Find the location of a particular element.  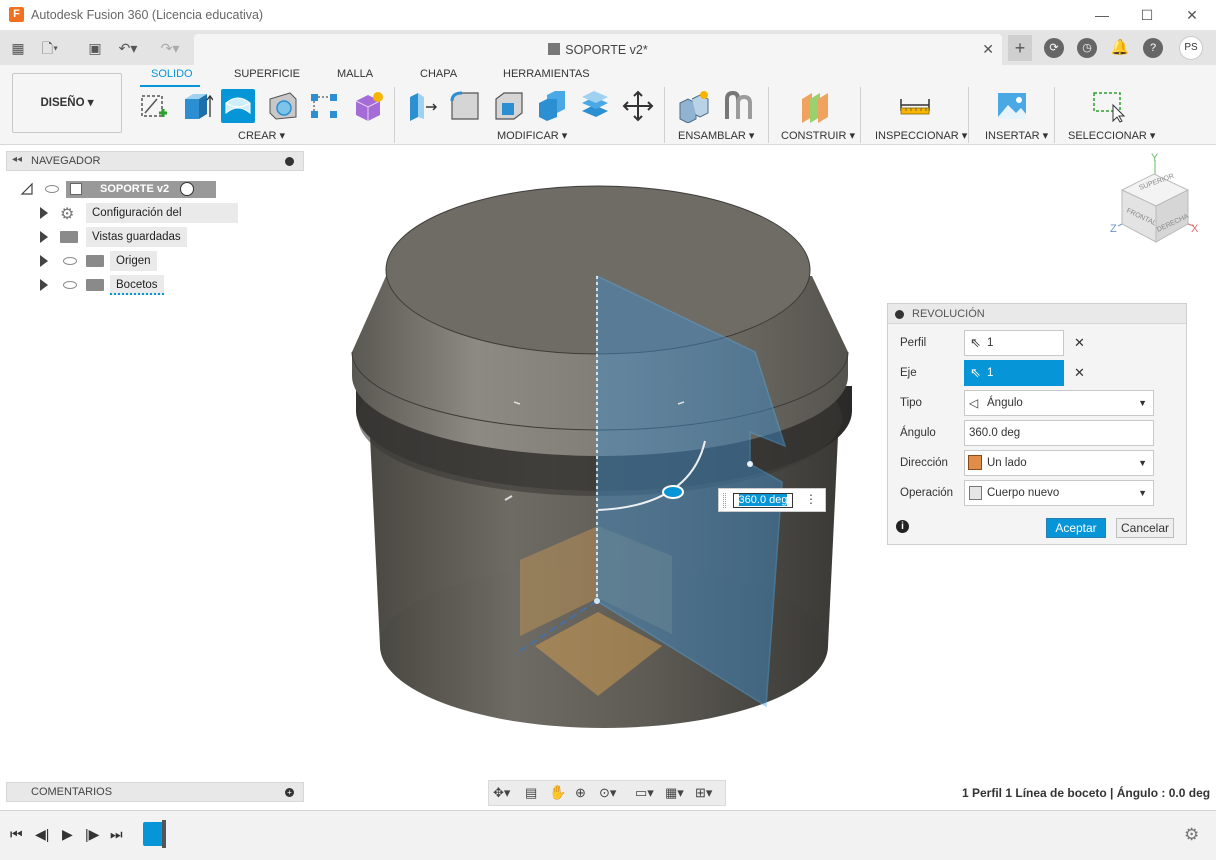

angle-field: 360.0 deg is located at coordinates (1059, 433).